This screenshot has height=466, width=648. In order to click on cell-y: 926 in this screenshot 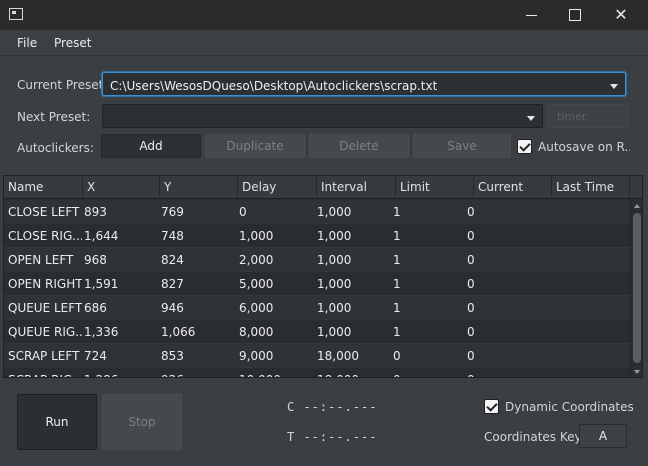, I will do `click(198, 372)`.